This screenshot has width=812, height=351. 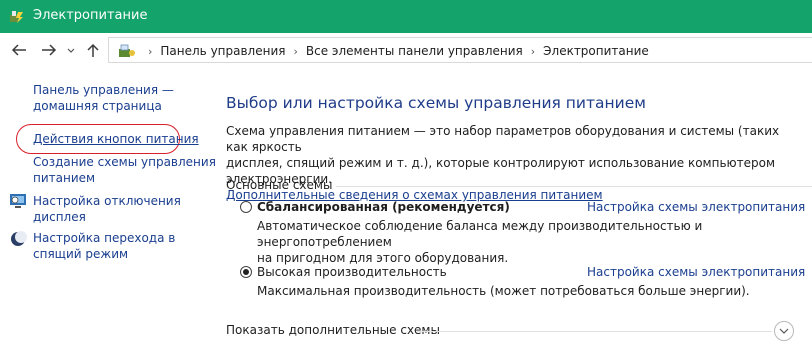 I want to click on sidebar-item-create-plan-line1: Создание схемы управления, so click(x=124, y=162).